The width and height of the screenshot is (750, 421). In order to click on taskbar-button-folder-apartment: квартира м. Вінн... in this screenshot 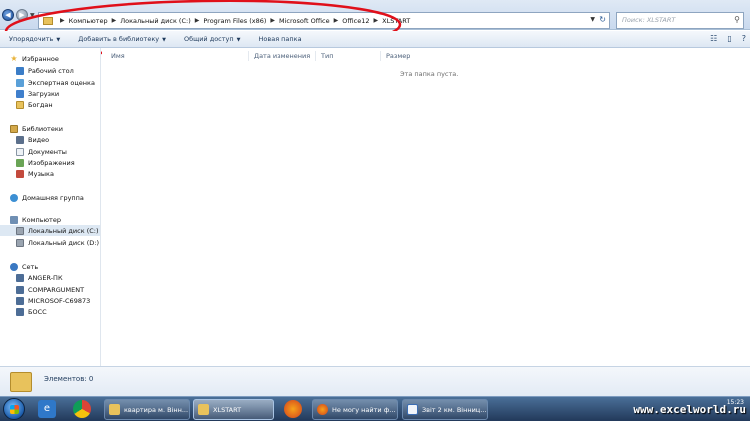, I will do `click(147, 409)`.